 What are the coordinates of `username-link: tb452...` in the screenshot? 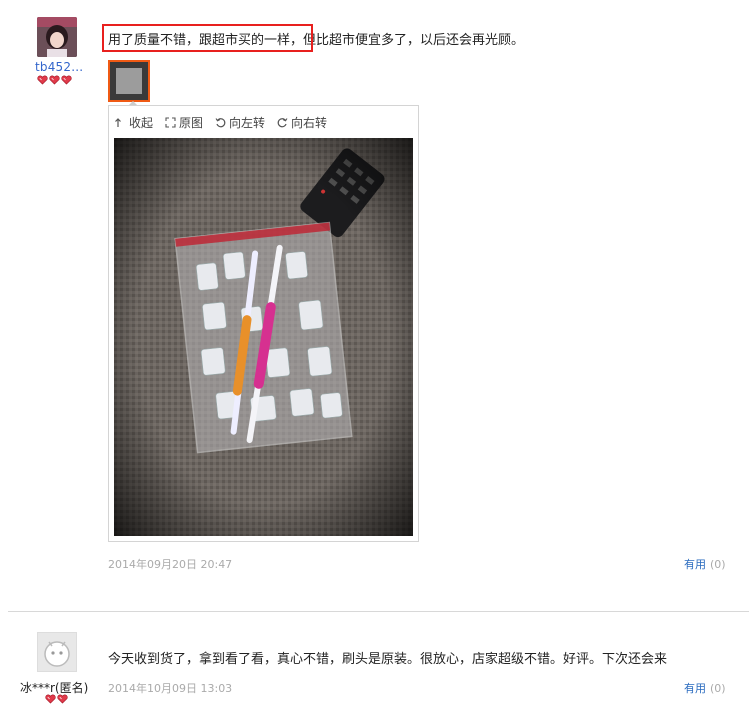 It's located at (59, 67).